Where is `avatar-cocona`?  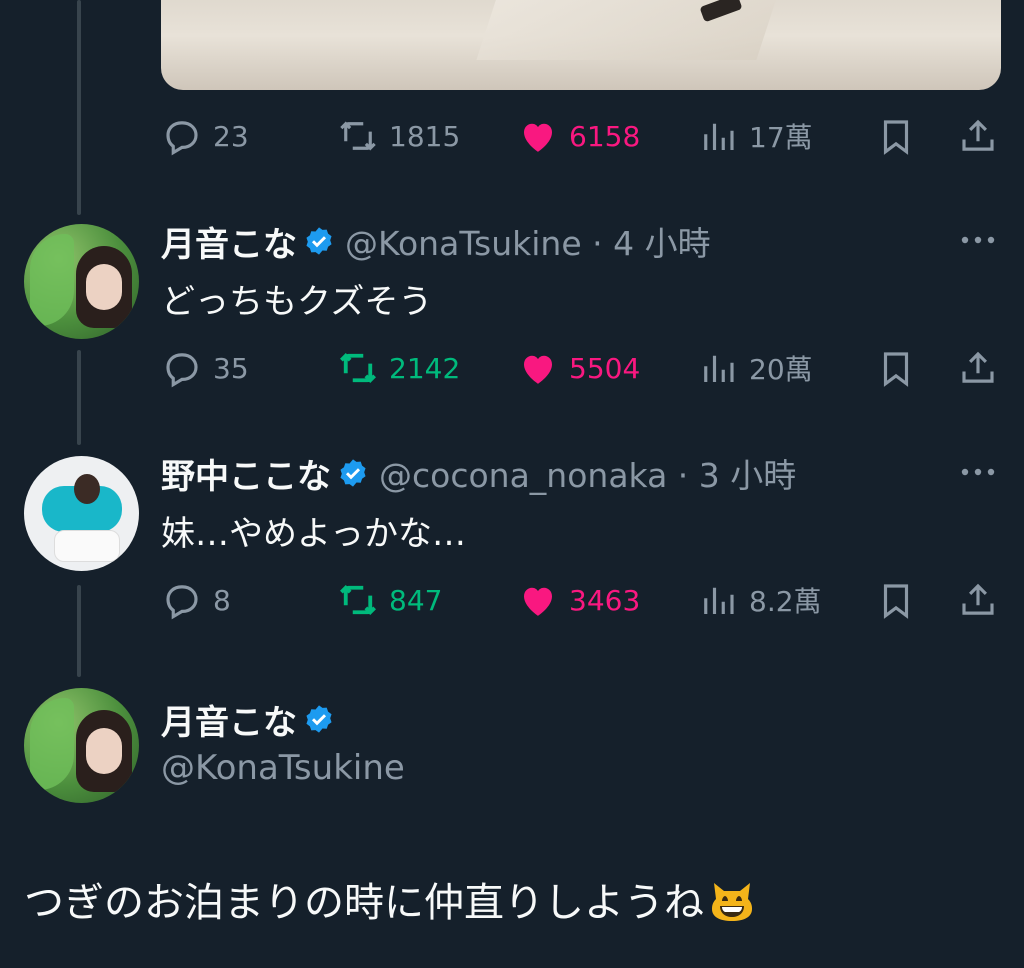
avatar-cocona is located at coordinates (81, 513).